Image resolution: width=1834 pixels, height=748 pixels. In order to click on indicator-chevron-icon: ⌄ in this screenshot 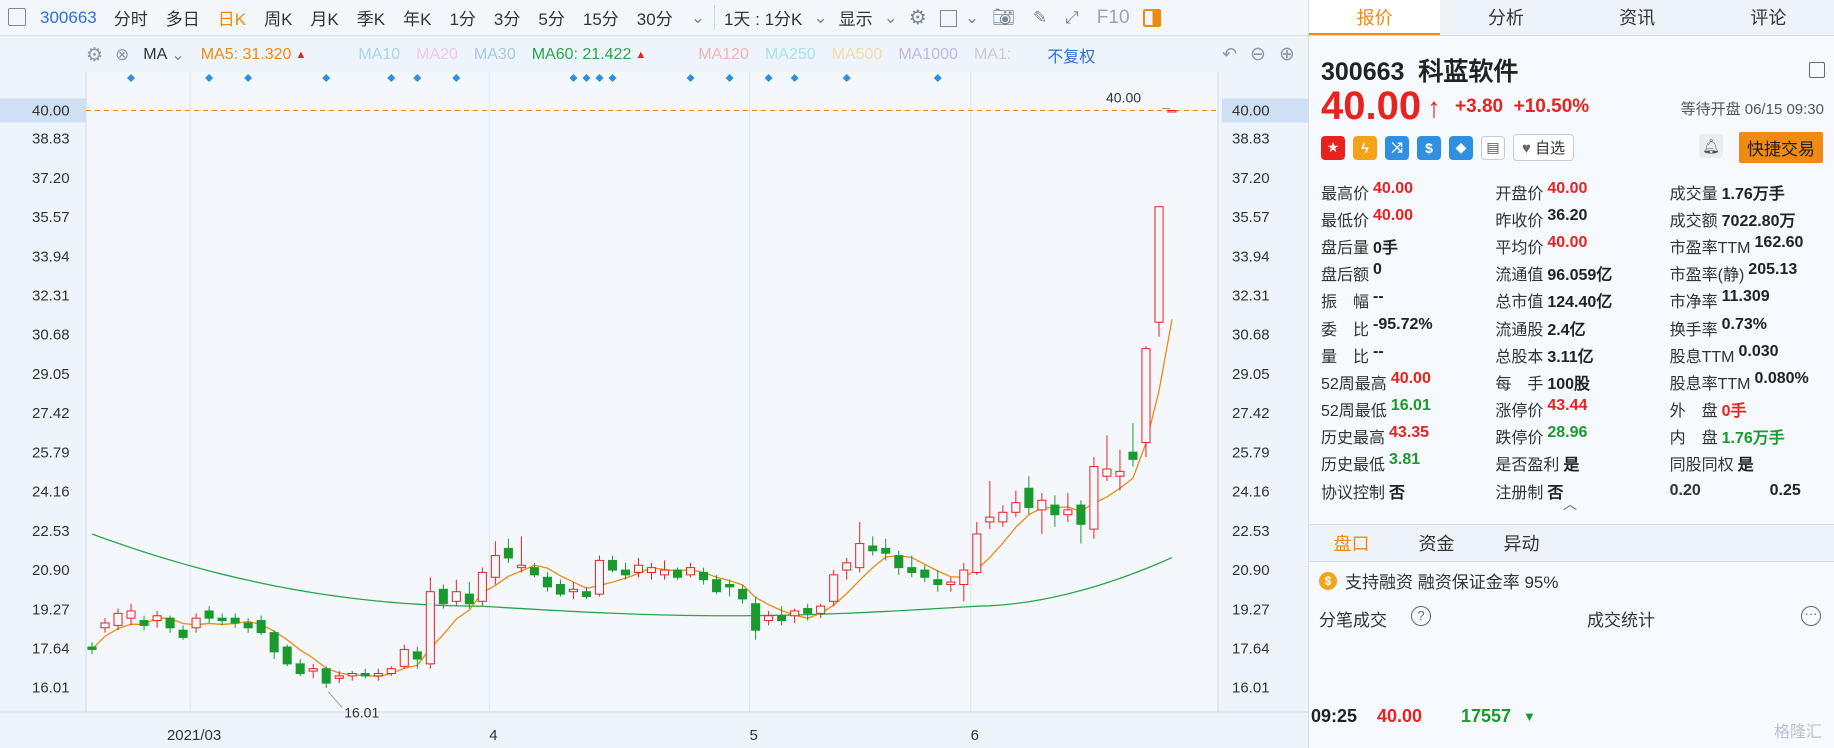, I will do `click(177, 55)`.